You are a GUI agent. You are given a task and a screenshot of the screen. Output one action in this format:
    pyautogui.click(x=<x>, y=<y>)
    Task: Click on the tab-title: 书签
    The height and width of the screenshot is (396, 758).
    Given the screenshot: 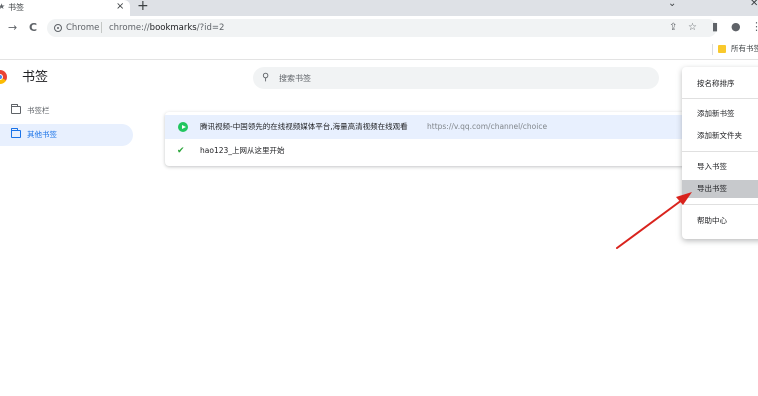 What is the action you would take?
    pyautogui.click(x=16, y=7)
    